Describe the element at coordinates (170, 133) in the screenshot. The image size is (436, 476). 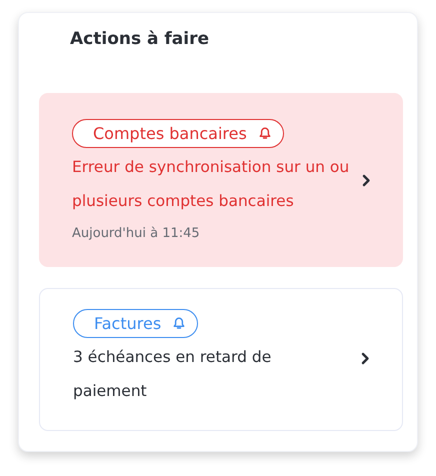
I see `tag-label: Comptes bancaires` at that location.